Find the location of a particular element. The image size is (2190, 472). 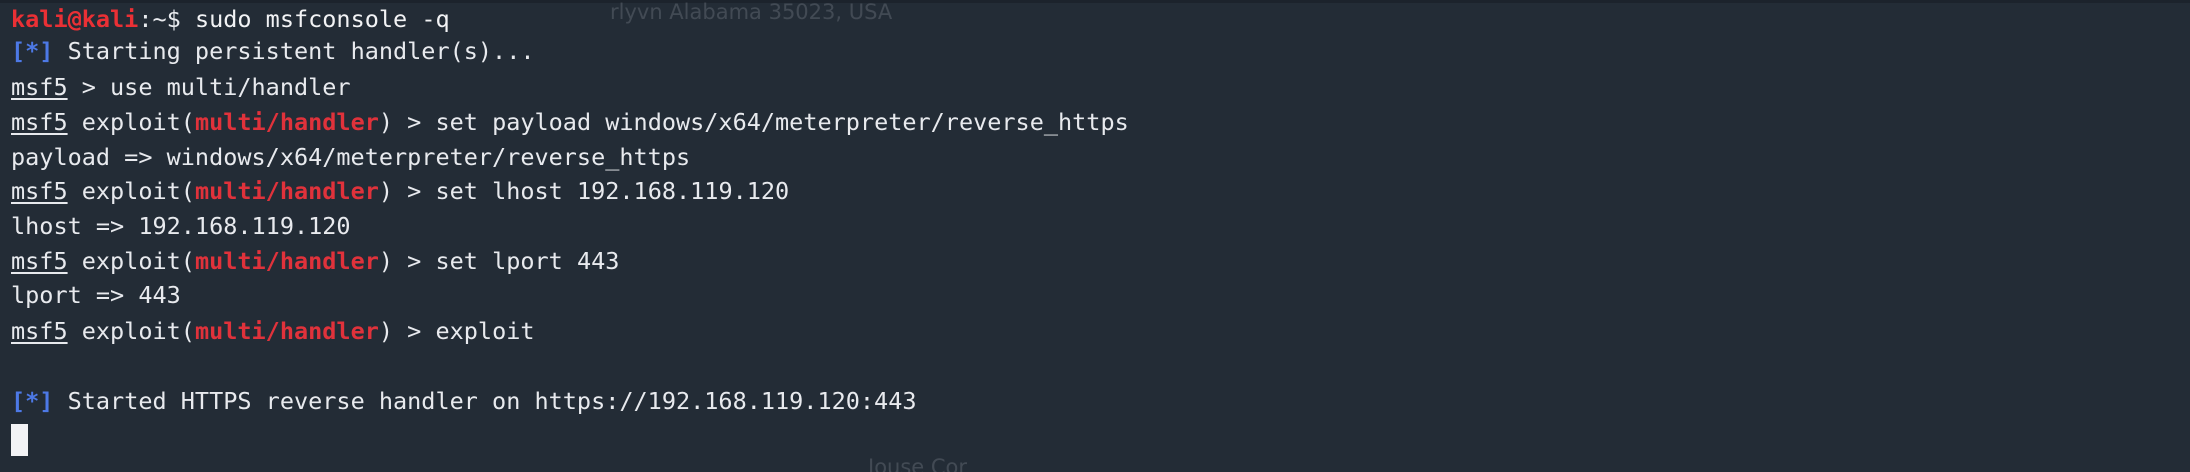

terminal-line-use-handler: msf5 > use multi/handler is located at coordinates (181, 87).